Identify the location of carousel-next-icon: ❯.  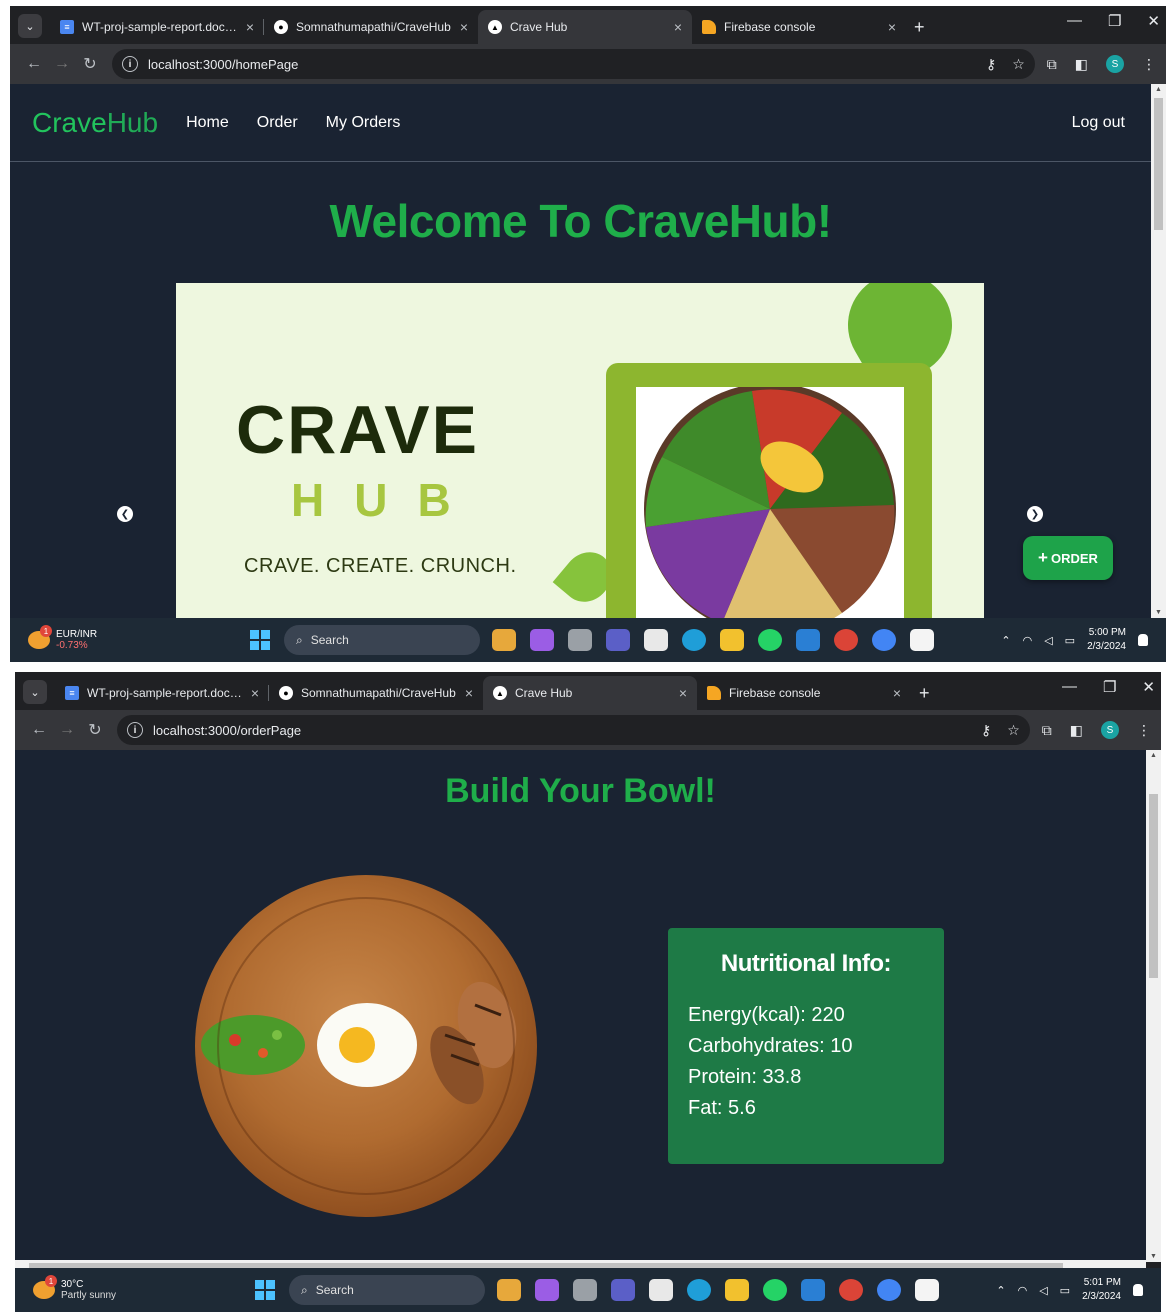
(1035, 514).